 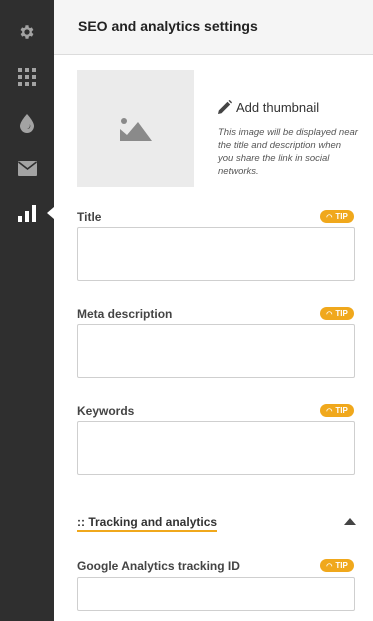 I want to click on sidebar-item-design, so click(x=27, y=123).